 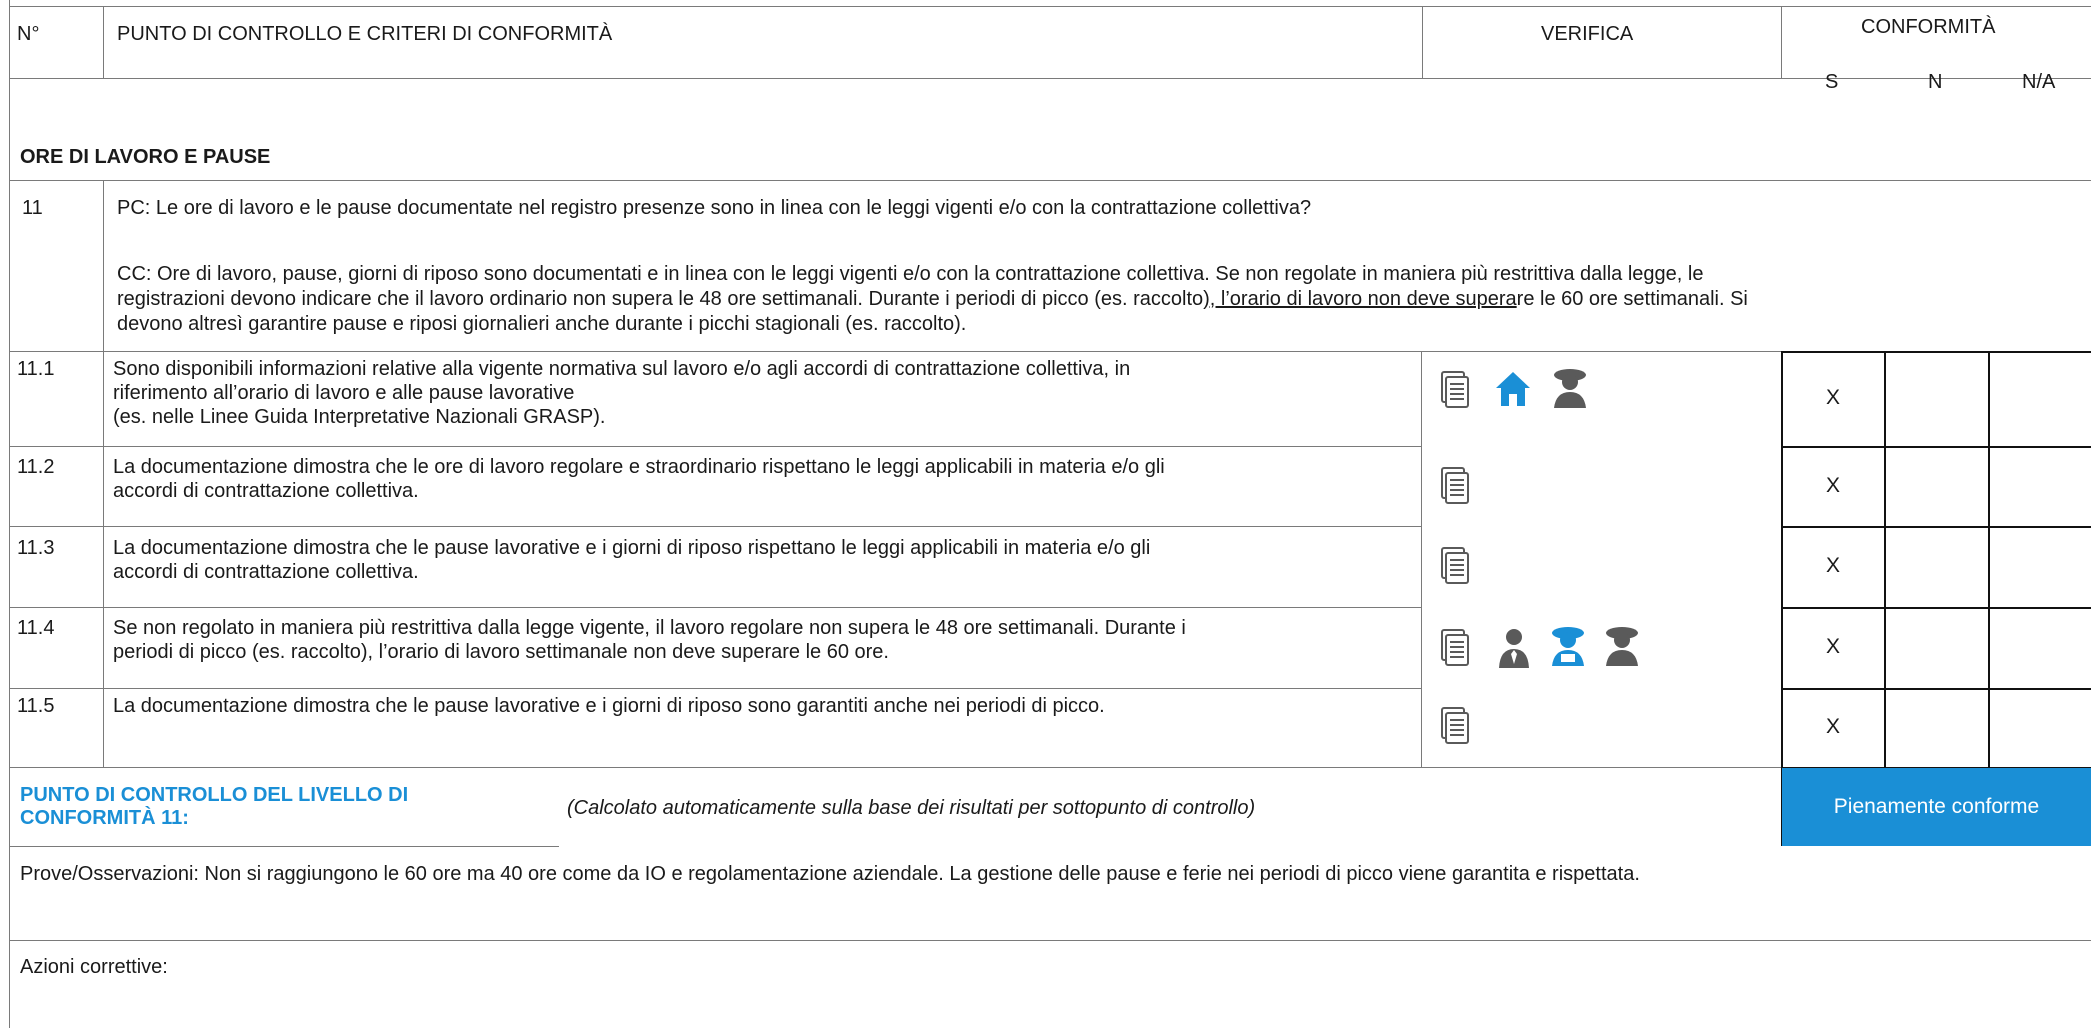 What do you see at coordinates (1513, 389) in the screenshot?
I see `house-icon` at bounding box center [1513, 389].